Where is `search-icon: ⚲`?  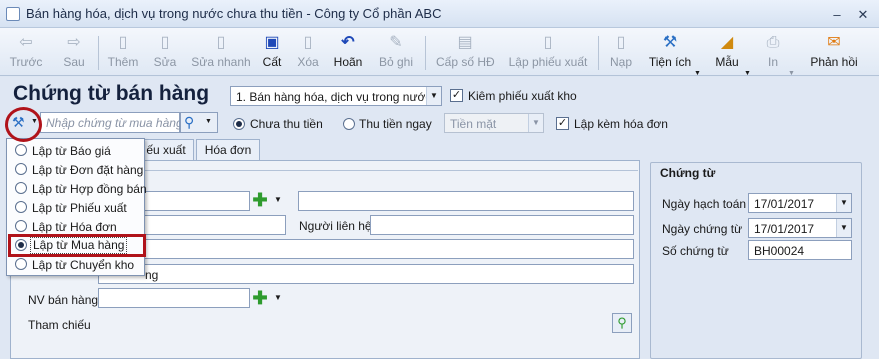
search-icon: ⚲ is located at coordinates (189, 122).